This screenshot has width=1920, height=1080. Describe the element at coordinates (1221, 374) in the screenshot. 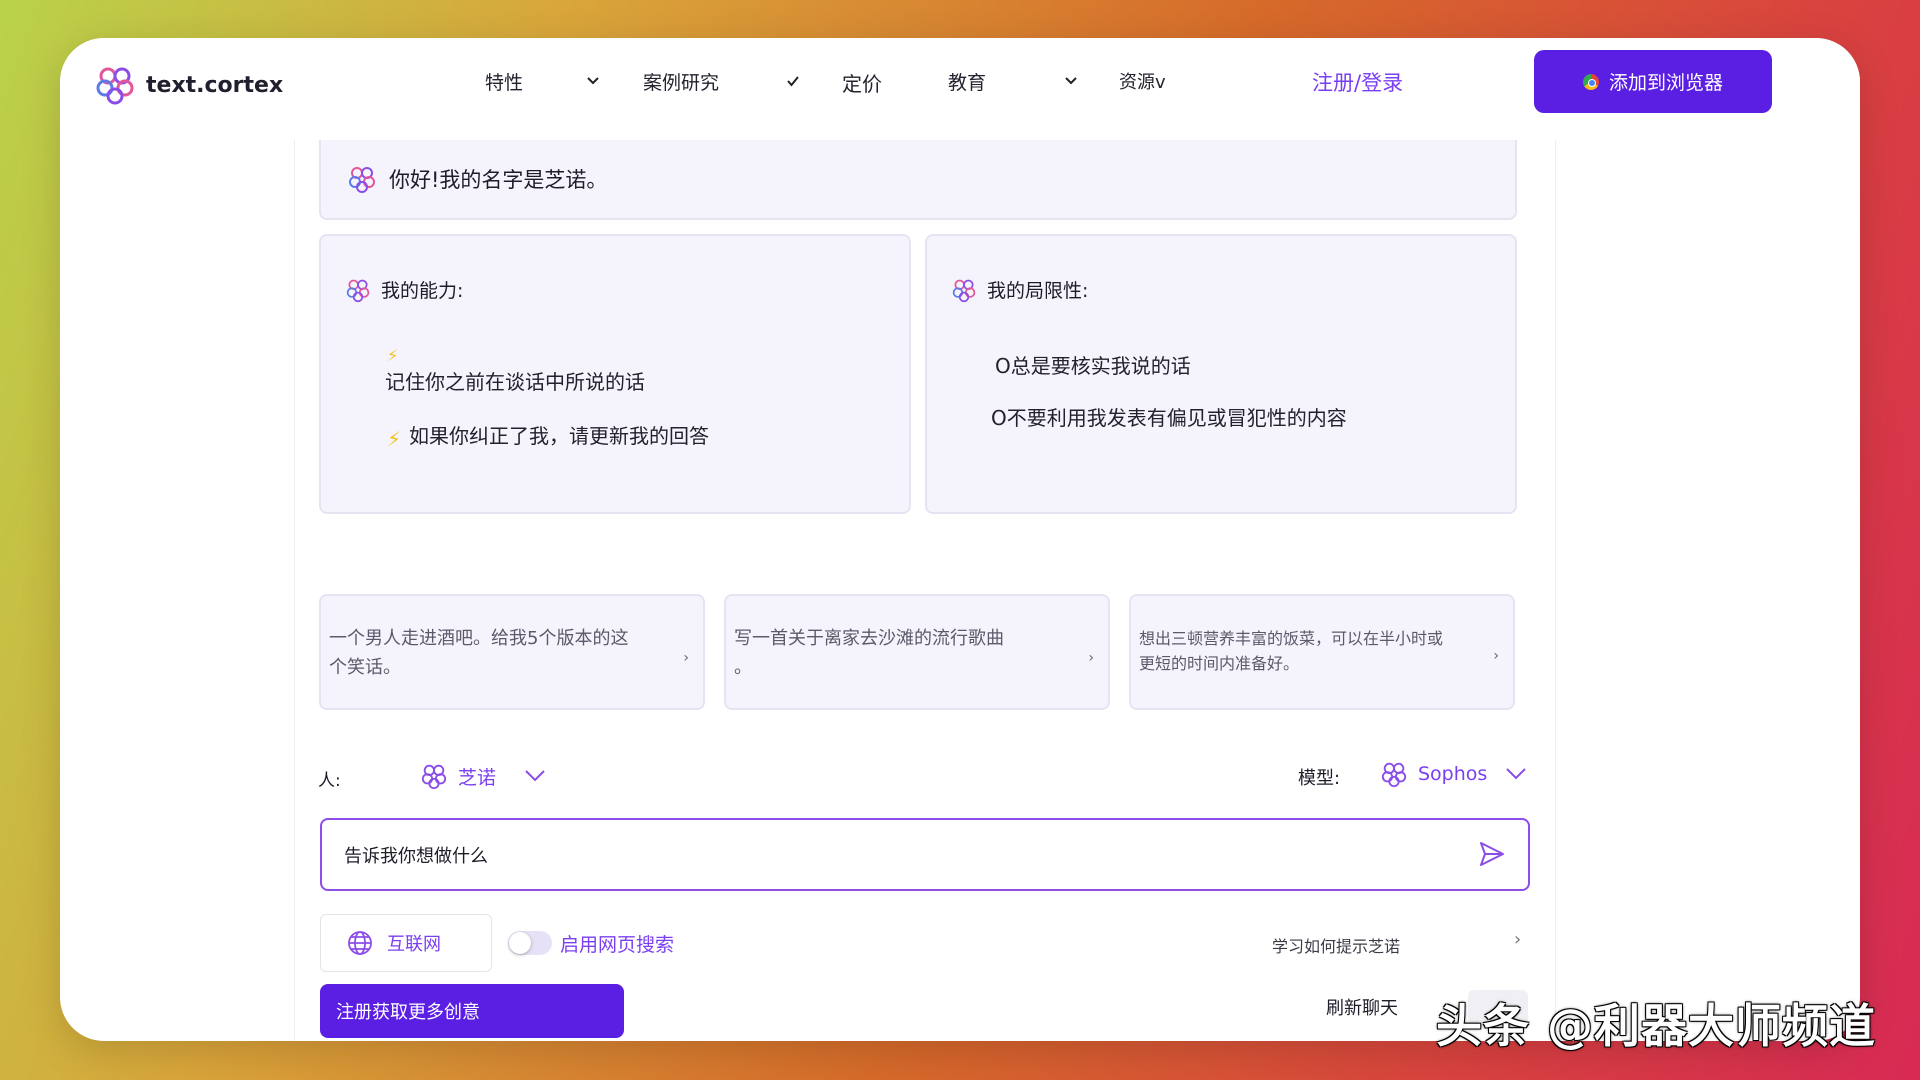

I see `limitations-card: 我的局限性: O总是要核实我说的话 O不要利用我发表有偏见或冒犯性的内容` at that location.